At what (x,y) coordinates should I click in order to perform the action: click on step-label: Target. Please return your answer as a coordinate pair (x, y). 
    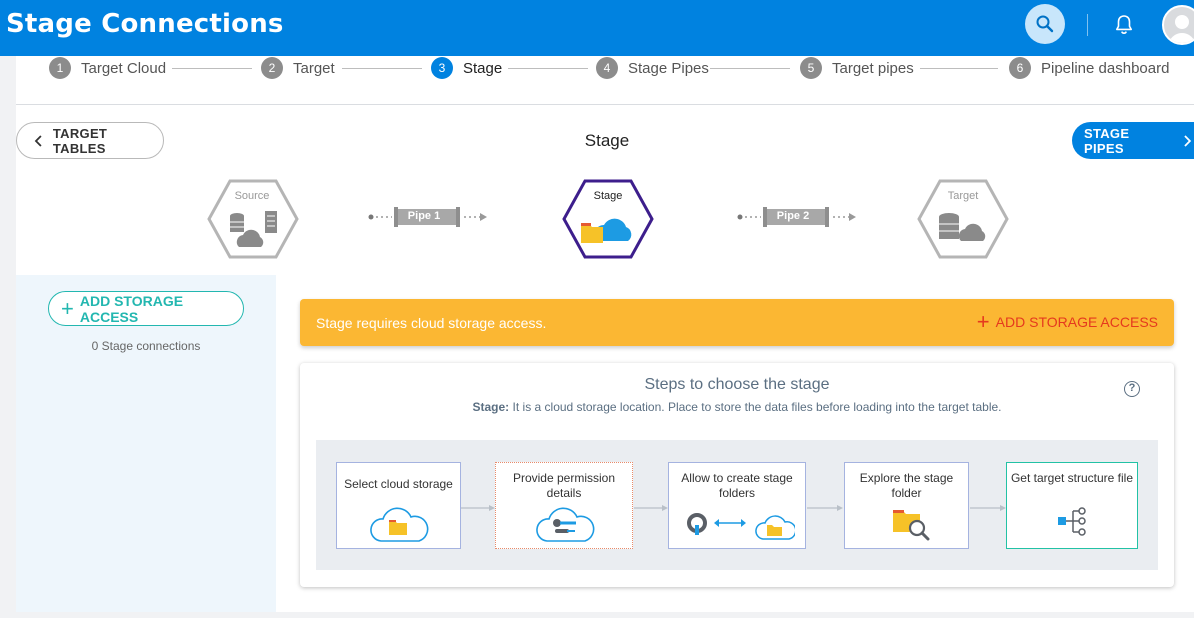
    Looking at the image, I should click on (314, 68).